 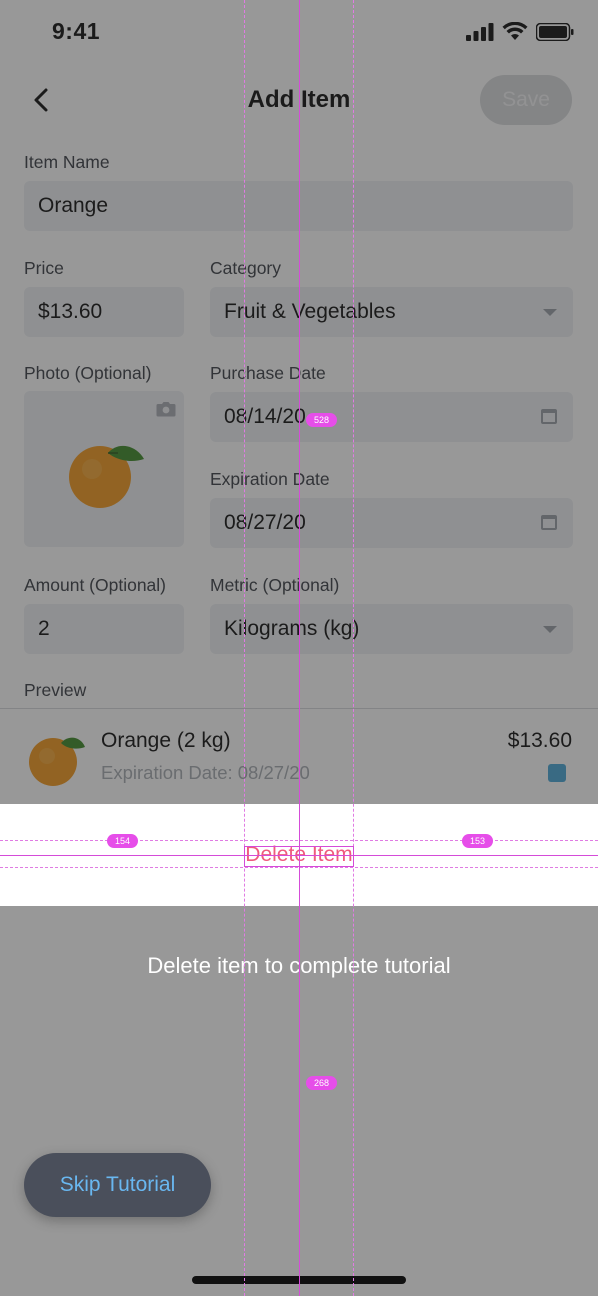 What do you see at coordinates (117, 1185) in the screenshot?
I see `skip-tutorial-button: Skip Tutorial` at bounding box center [117, 1185].